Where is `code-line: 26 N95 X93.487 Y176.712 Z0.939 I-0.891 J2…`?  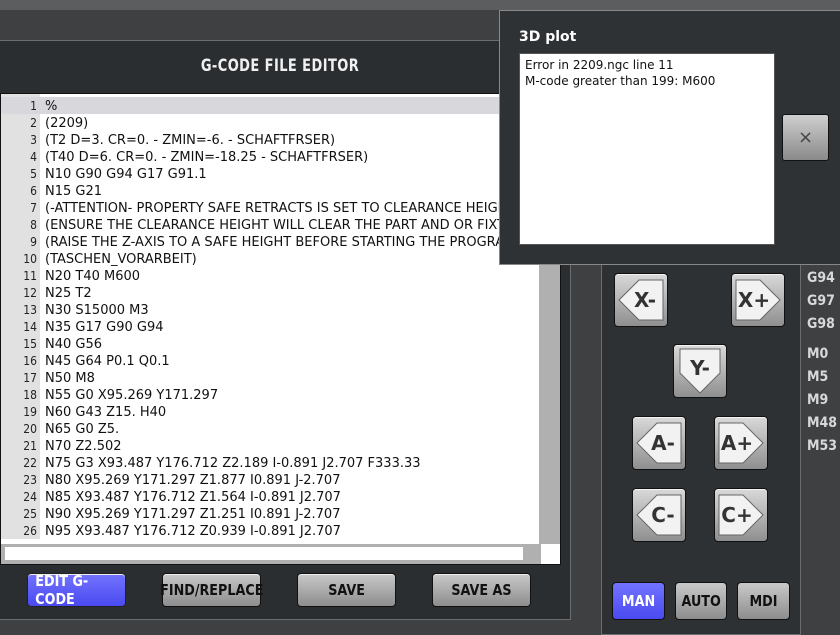 code-line: 26 N95 X93.487 Y176.712 Z0.939 I-0.891 J2… is located at coordinates (270, 530).